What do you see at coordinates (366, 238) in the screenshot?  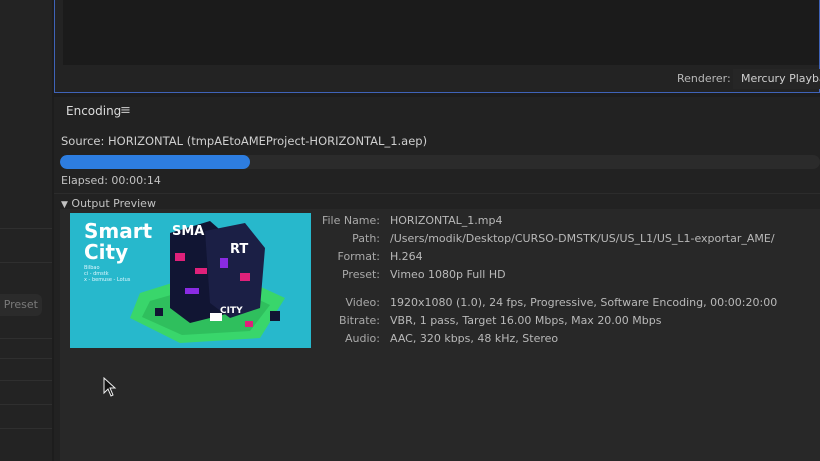 I see `path-label: Path:` at bounding box center [366, 238].